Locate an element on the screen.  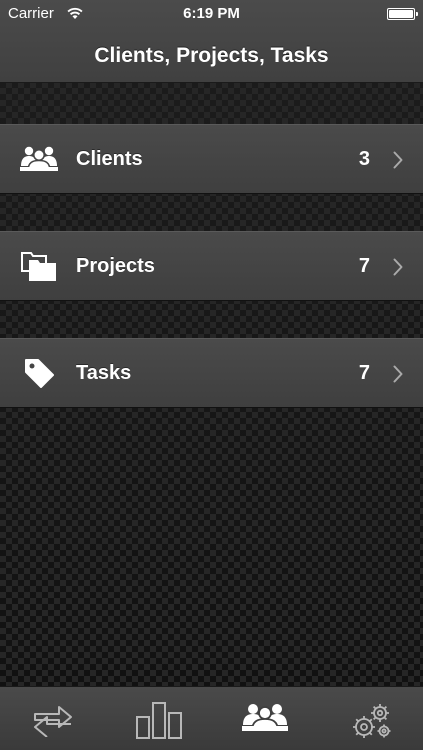
row-projects: Projects 7 is located at coordinates (211, 266).